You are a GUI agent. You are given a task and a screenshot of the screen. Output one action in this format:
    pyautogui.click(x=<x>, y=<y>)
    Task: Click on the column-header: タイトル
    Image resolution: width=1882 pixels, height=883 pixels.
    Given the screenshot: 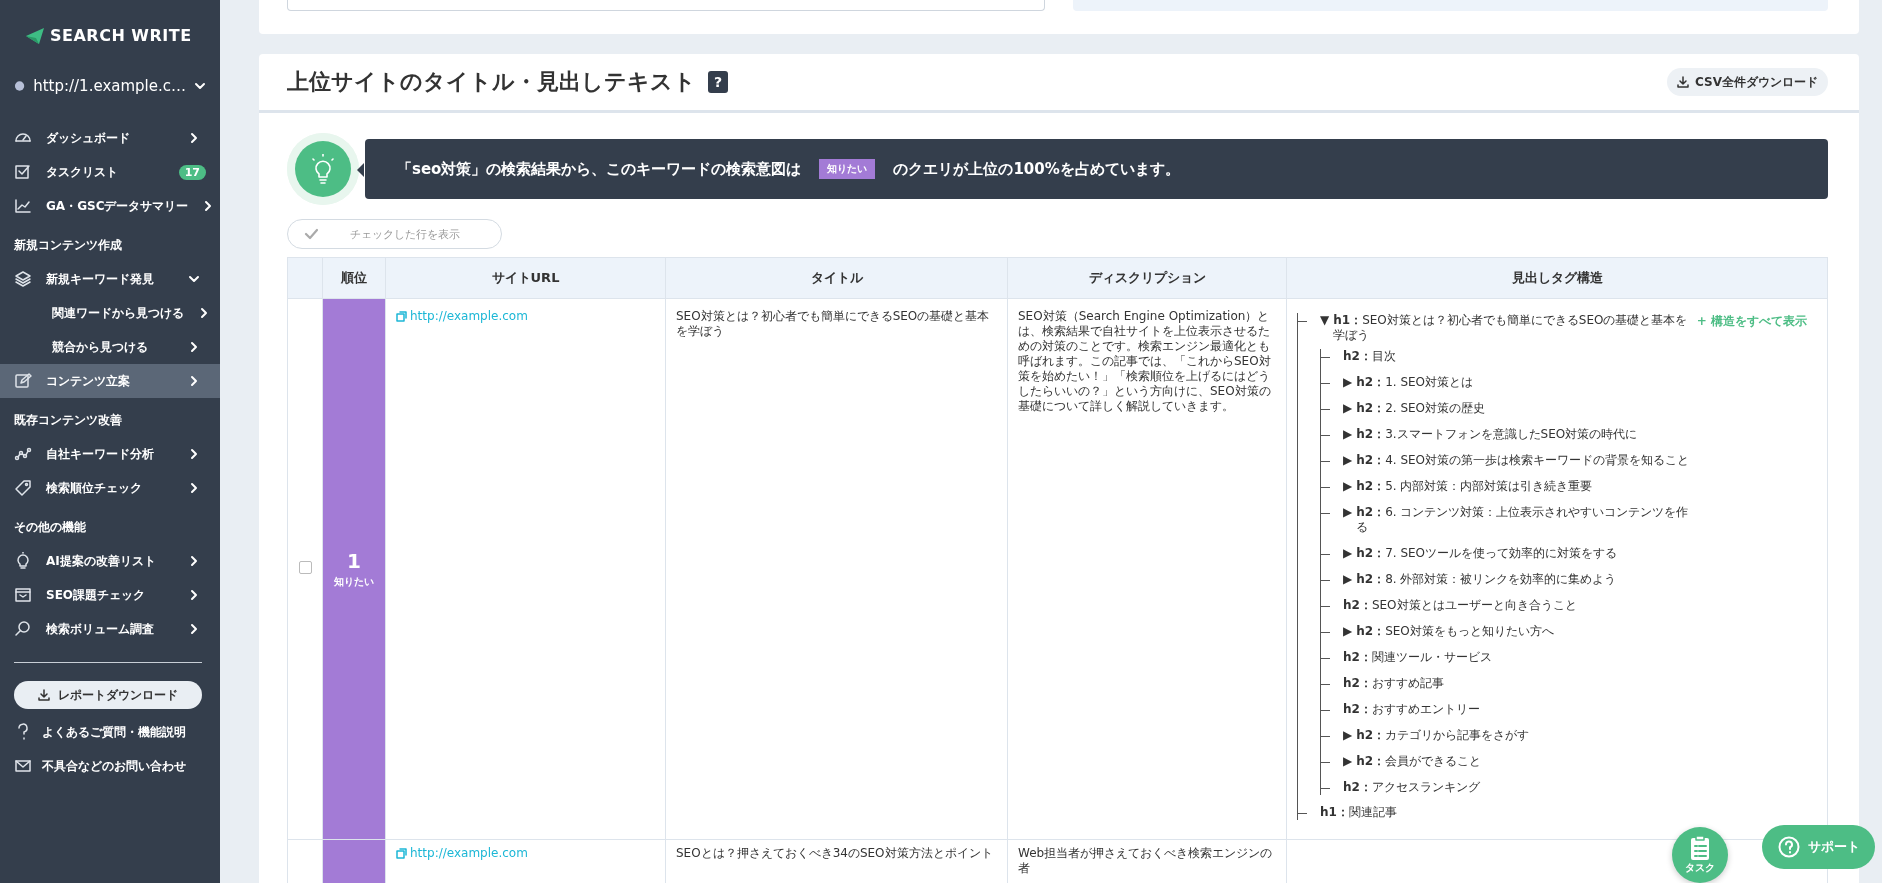 What is the action you would take?
    pyautogui.click(x=836, y=278)
    